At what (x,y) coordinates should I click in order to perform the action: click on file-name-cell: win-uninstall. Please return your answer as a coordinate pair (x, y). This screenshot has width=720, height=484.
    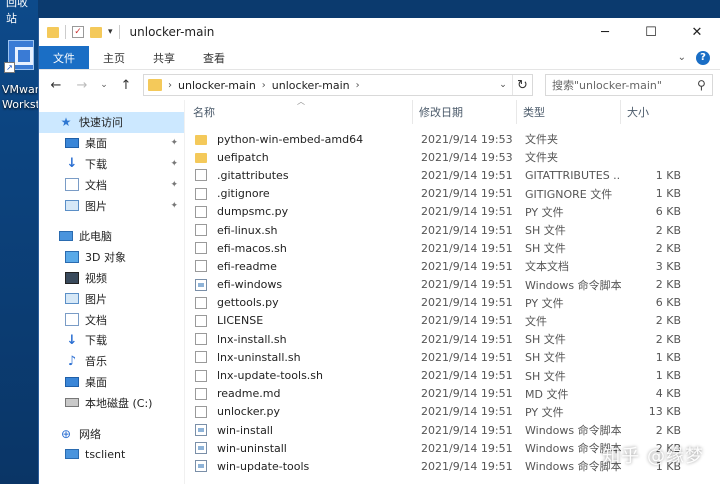
    Looking at the image, I should click on (299, 448).